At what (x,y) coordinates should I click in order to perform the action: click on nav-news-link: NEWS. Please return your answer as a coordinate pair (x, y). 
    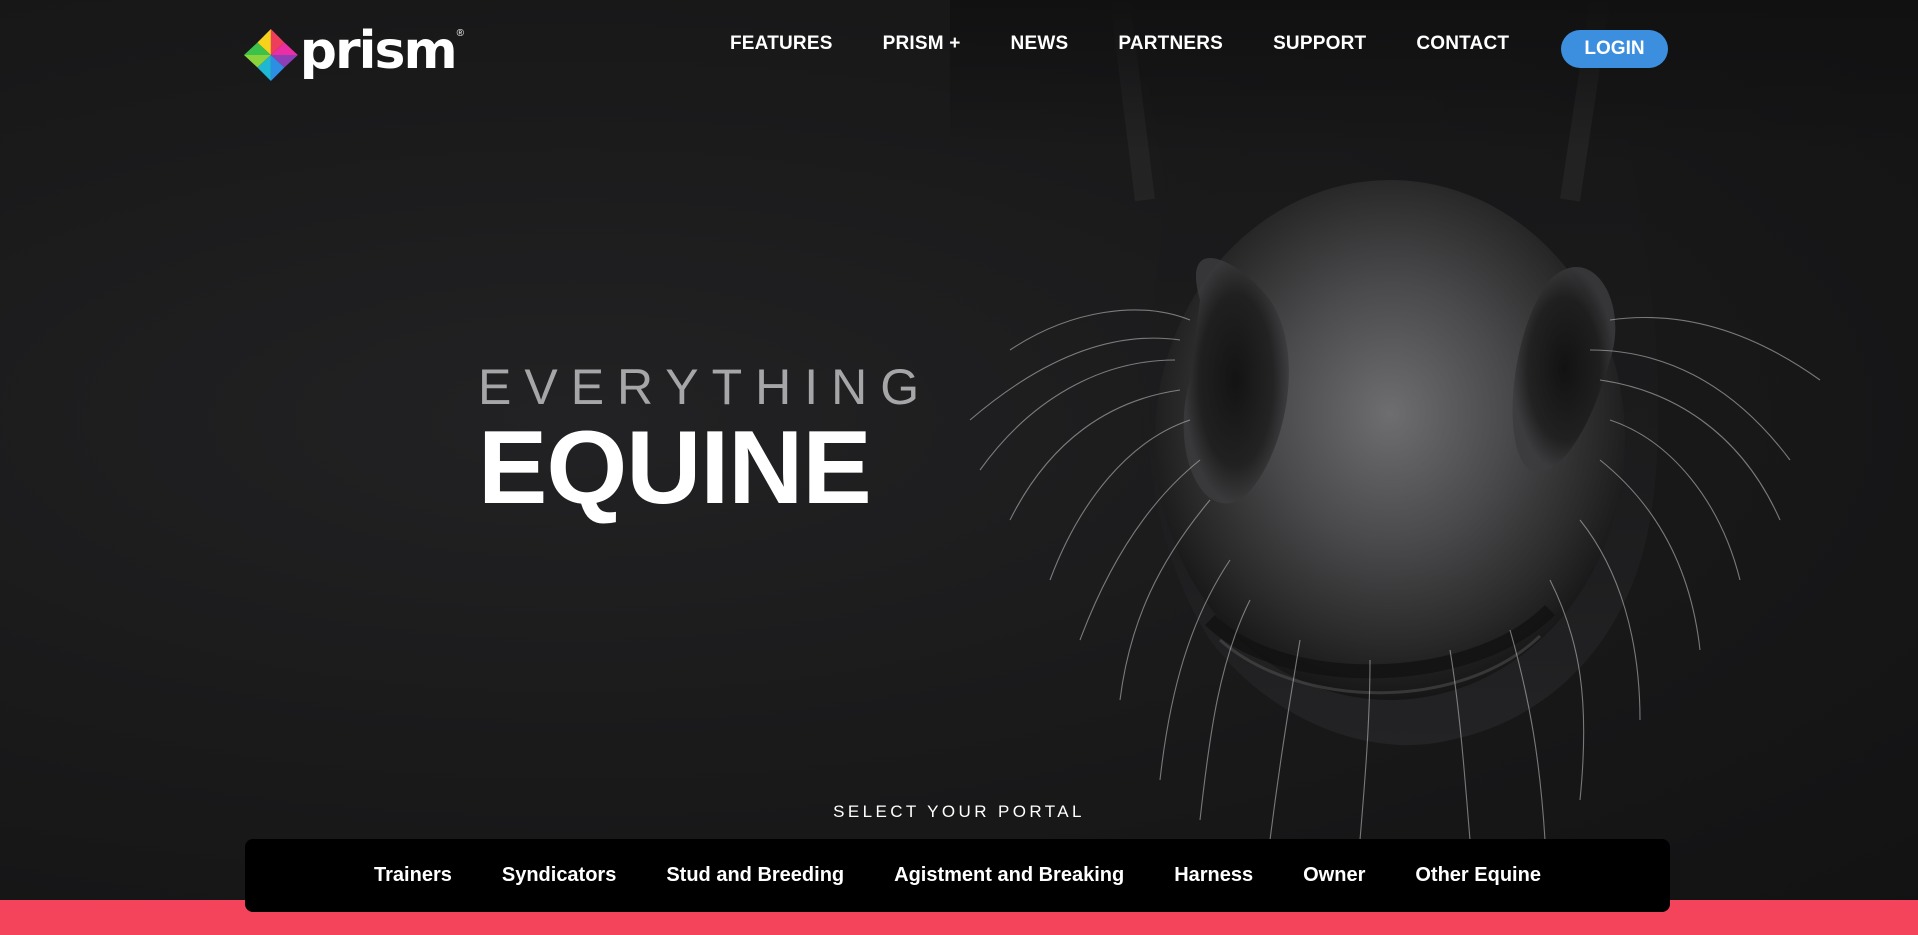
    Looking at the image, I should click on (1040, 44).